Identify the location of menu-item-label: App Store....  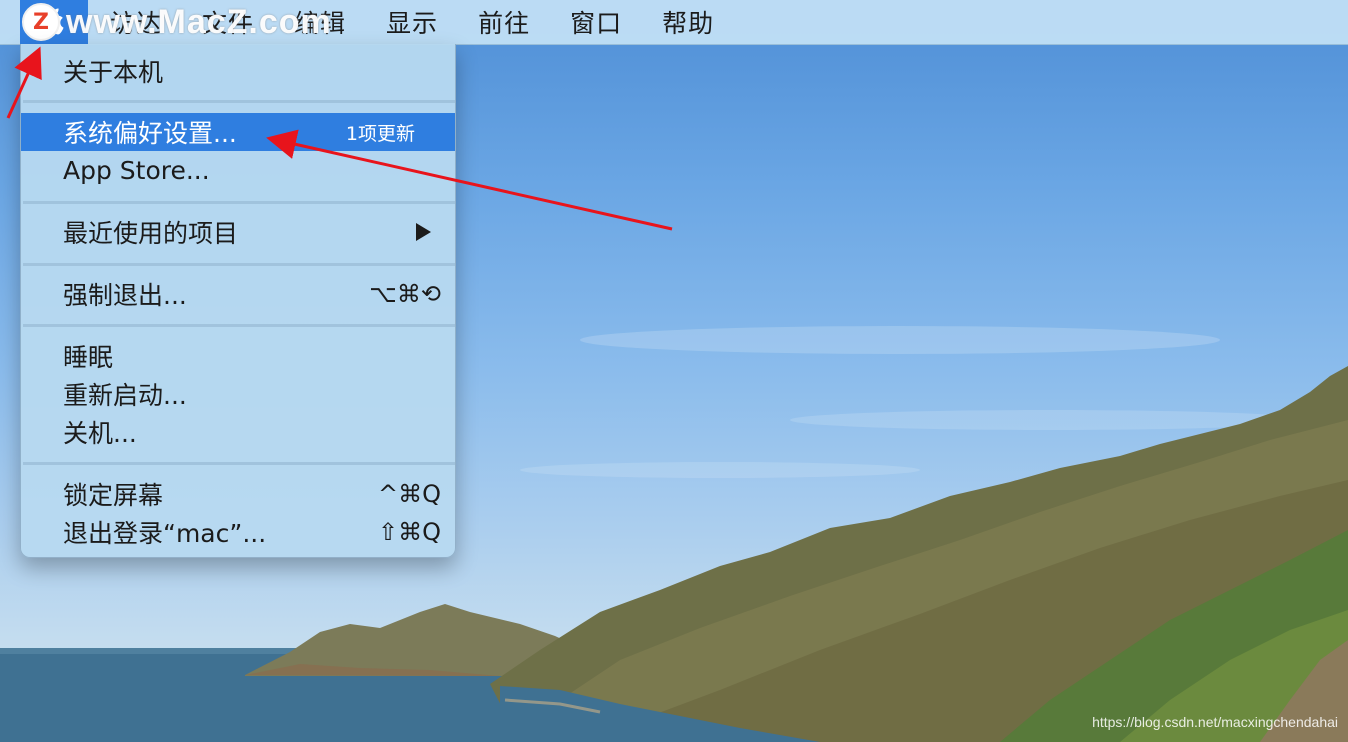
(136, 170).